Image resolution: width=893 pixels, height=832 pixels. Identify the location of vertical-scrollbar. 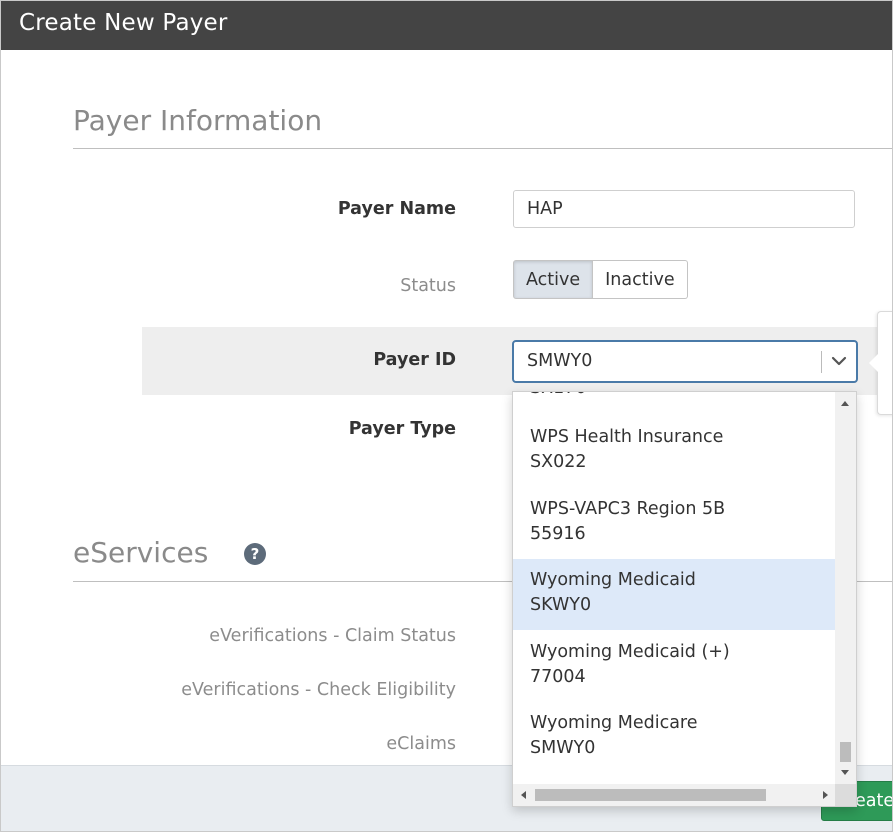
(845, 588).